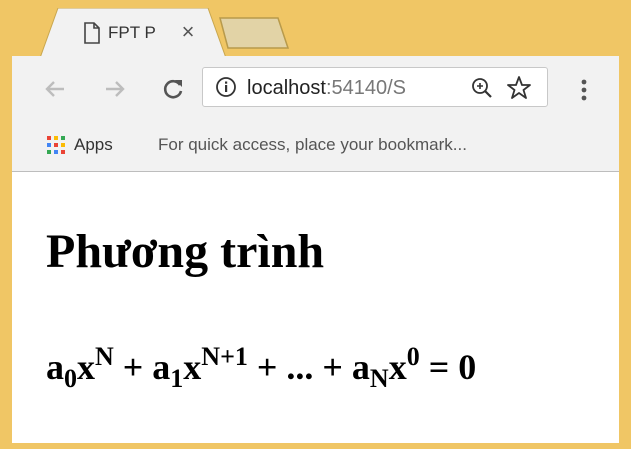  What do you see at coordinates (366, 88) in the screenshot?
I see `url-path: :54140/S` at bounding box center [366, 88].